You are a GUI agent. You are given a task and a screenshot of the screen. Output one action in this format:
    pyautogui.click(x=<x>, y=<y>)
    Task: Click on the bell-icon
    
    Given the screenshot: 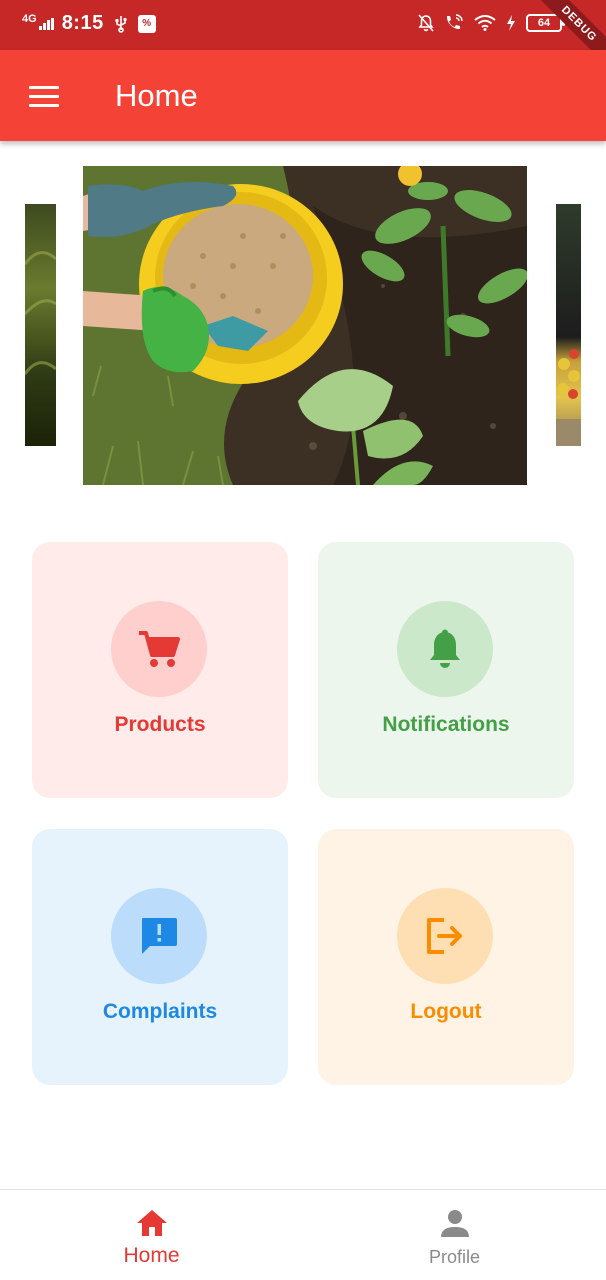 What is the action you would take?
    pyautogui.click(x=445, y=648)
    